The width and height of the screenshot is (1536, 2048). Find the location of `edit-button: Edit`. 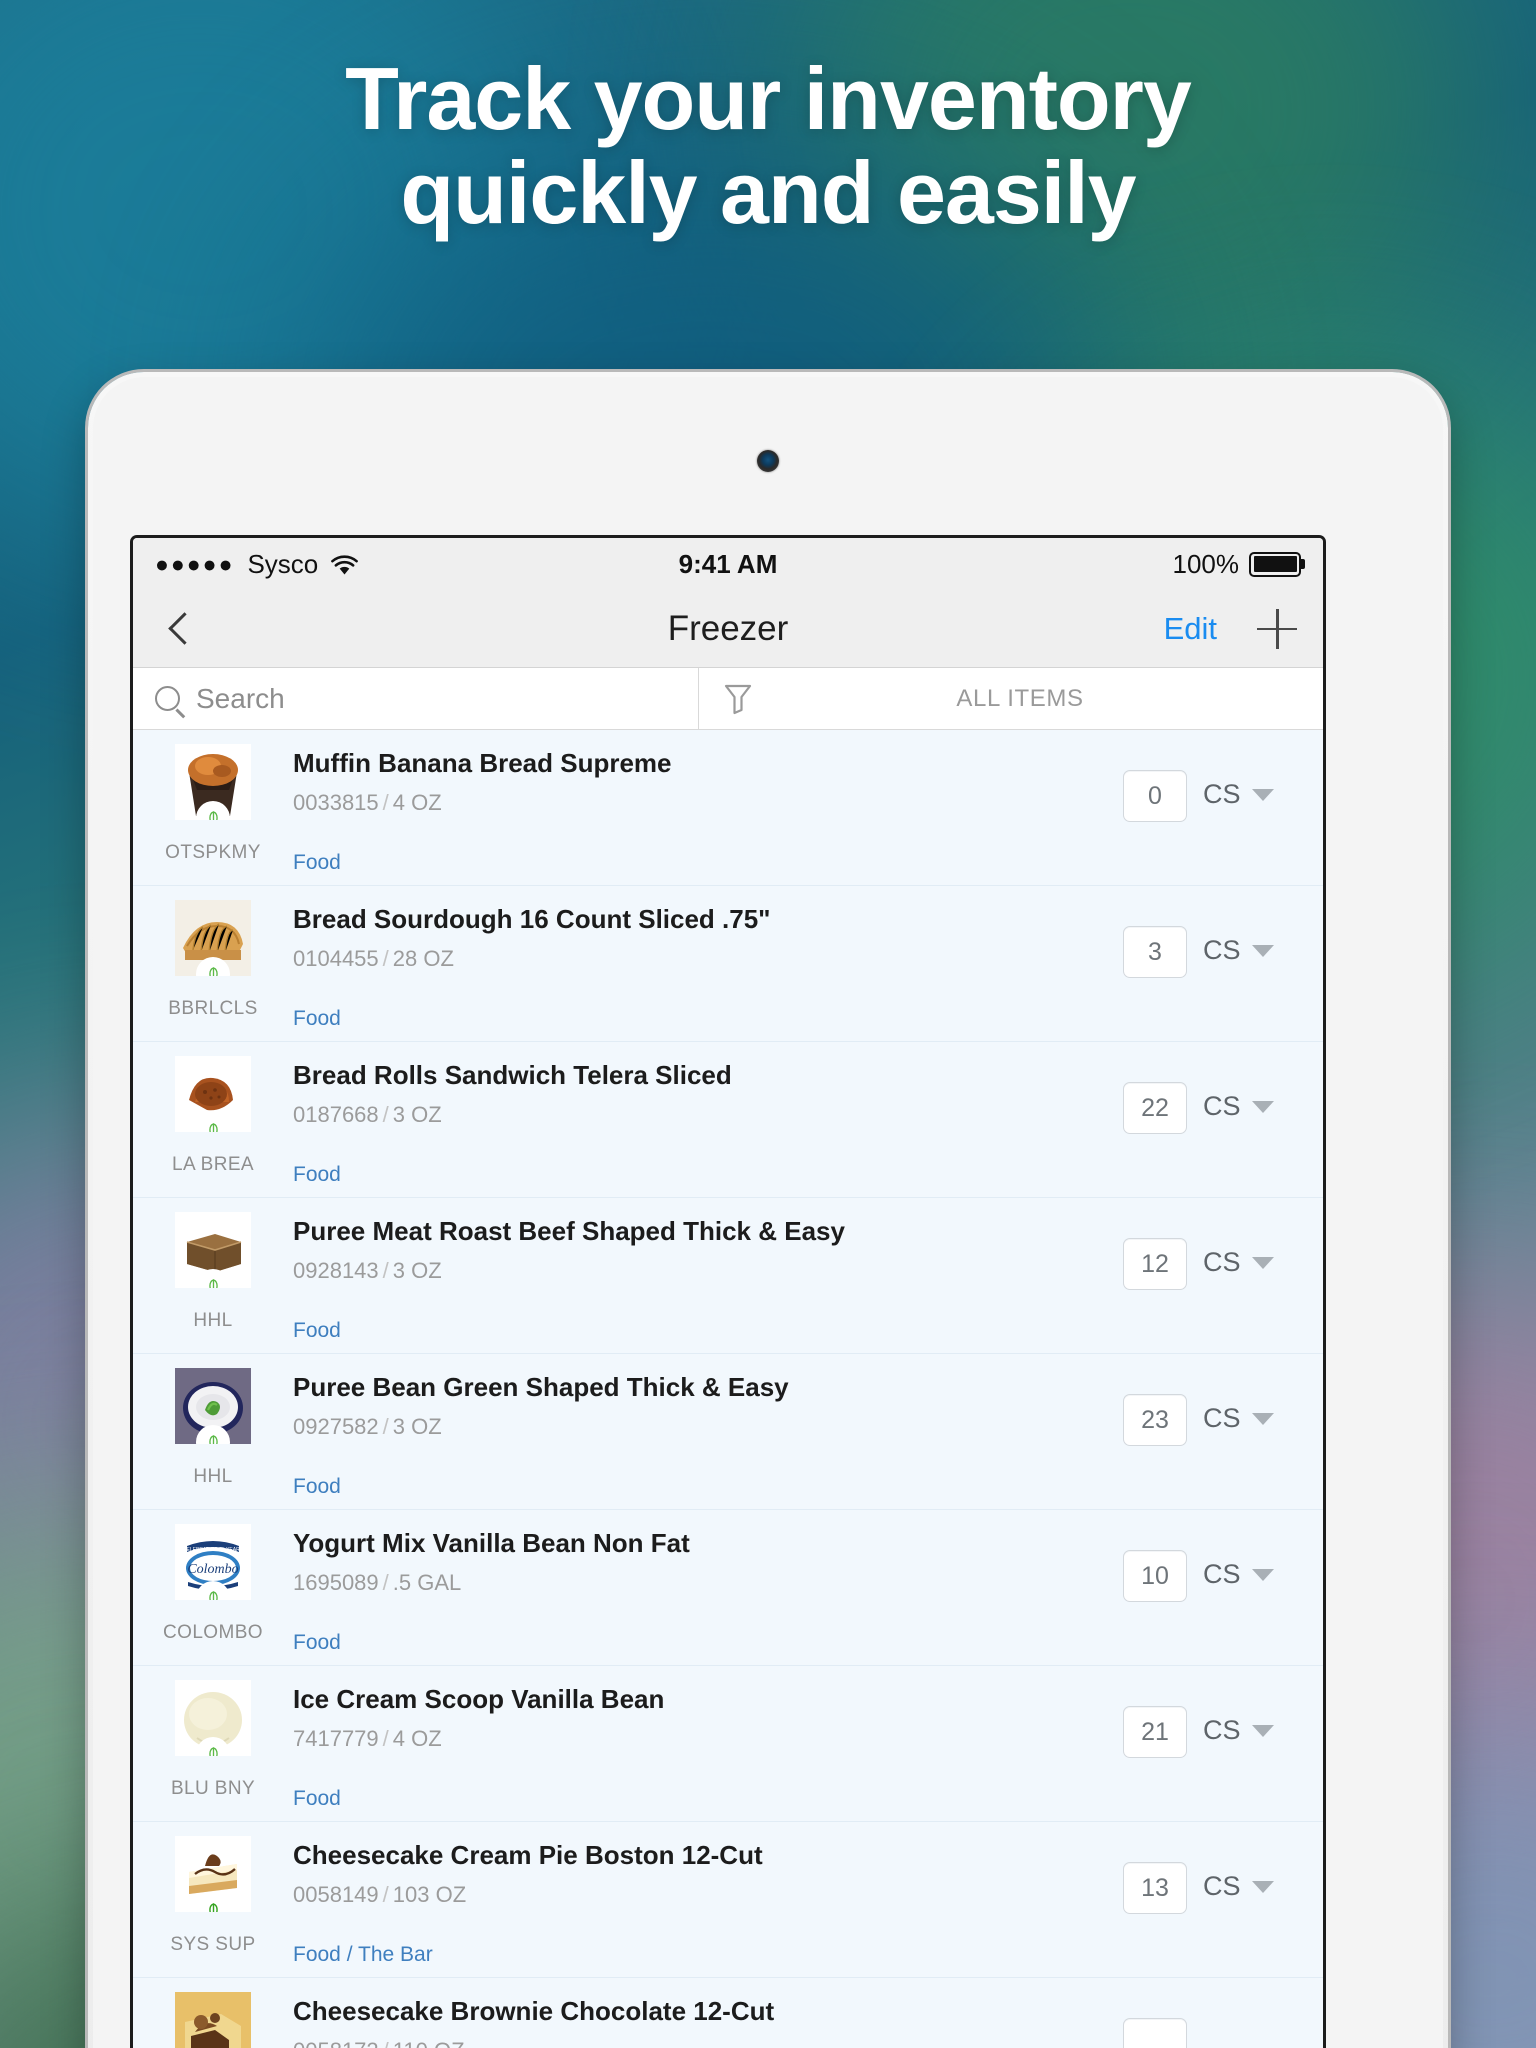

edit-button: Edit is located at coordinates (1190, 629).